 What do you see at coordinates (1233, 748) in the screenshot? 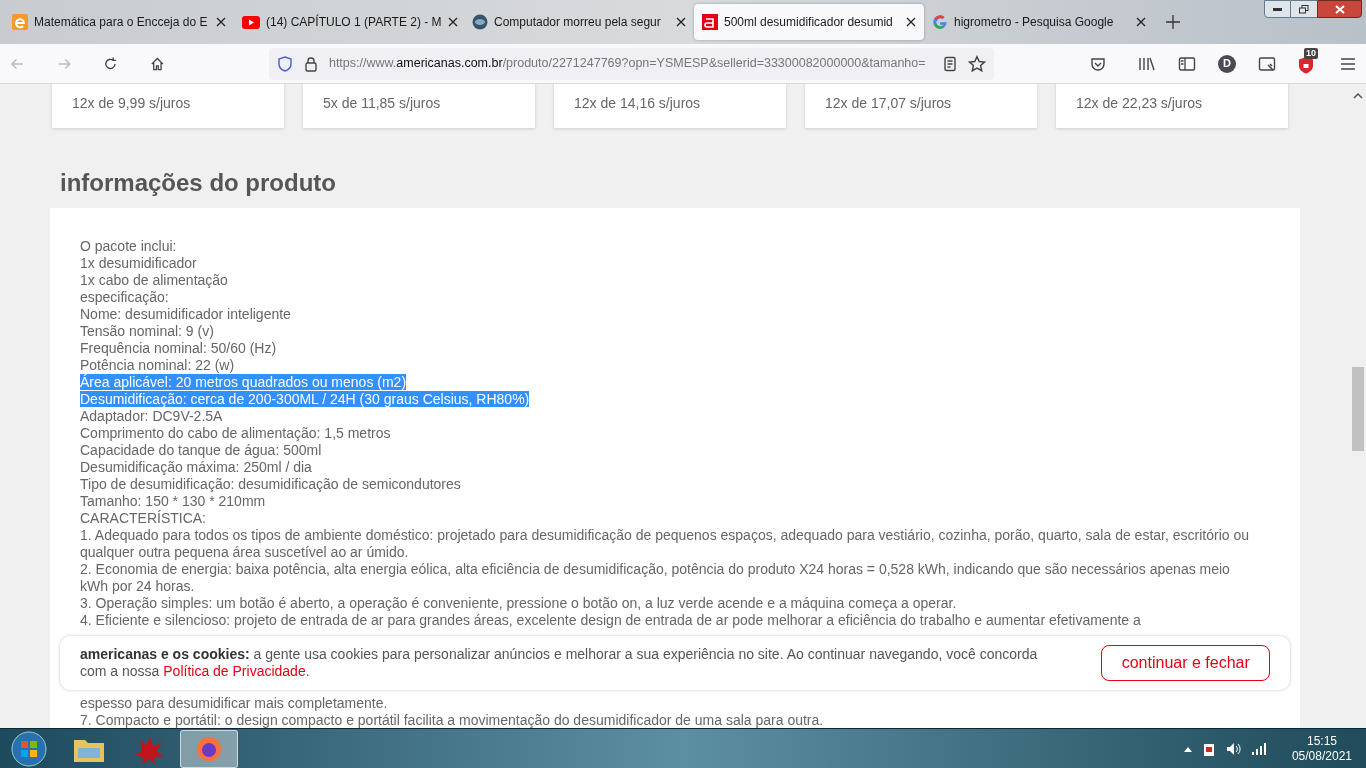
I see `volume-icon` at bounding box center [1233, 748].